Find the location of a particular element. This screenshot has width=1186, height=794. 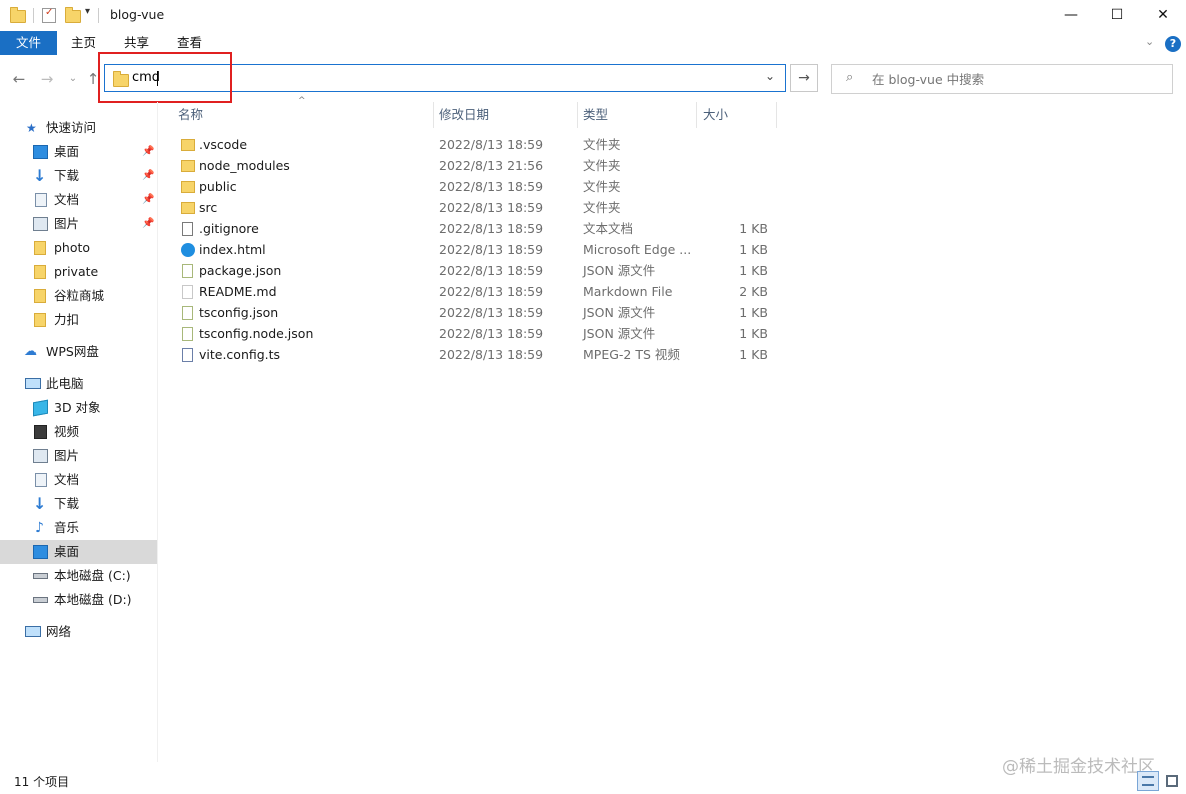

file-name: README.md is located at coordinates (238, 291).